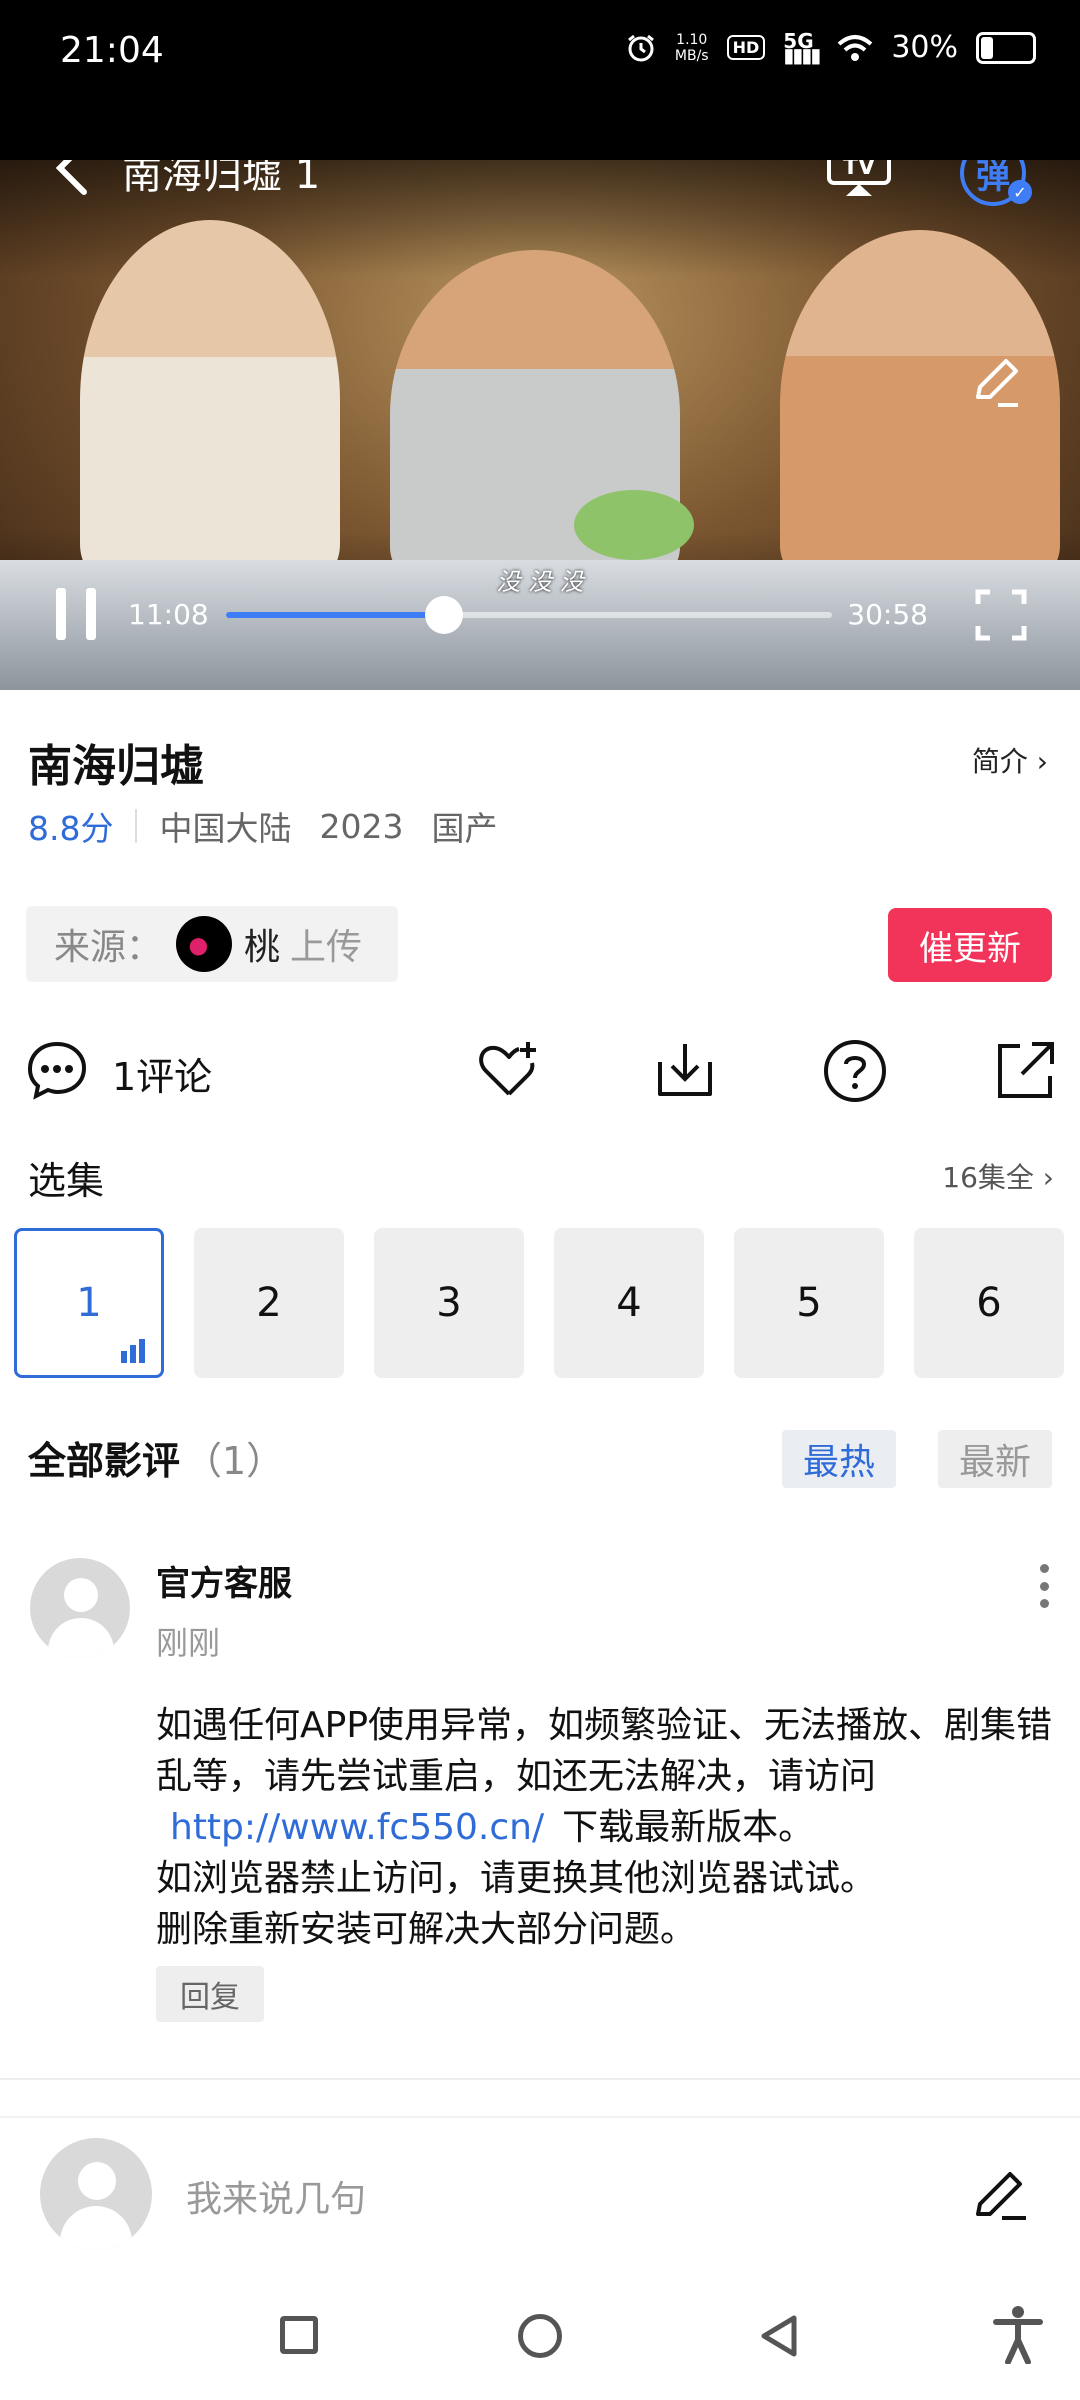 The width and height of the screenshot is (1080, 2400). I want to click on accessibility-icon, so click(1018, 2334).